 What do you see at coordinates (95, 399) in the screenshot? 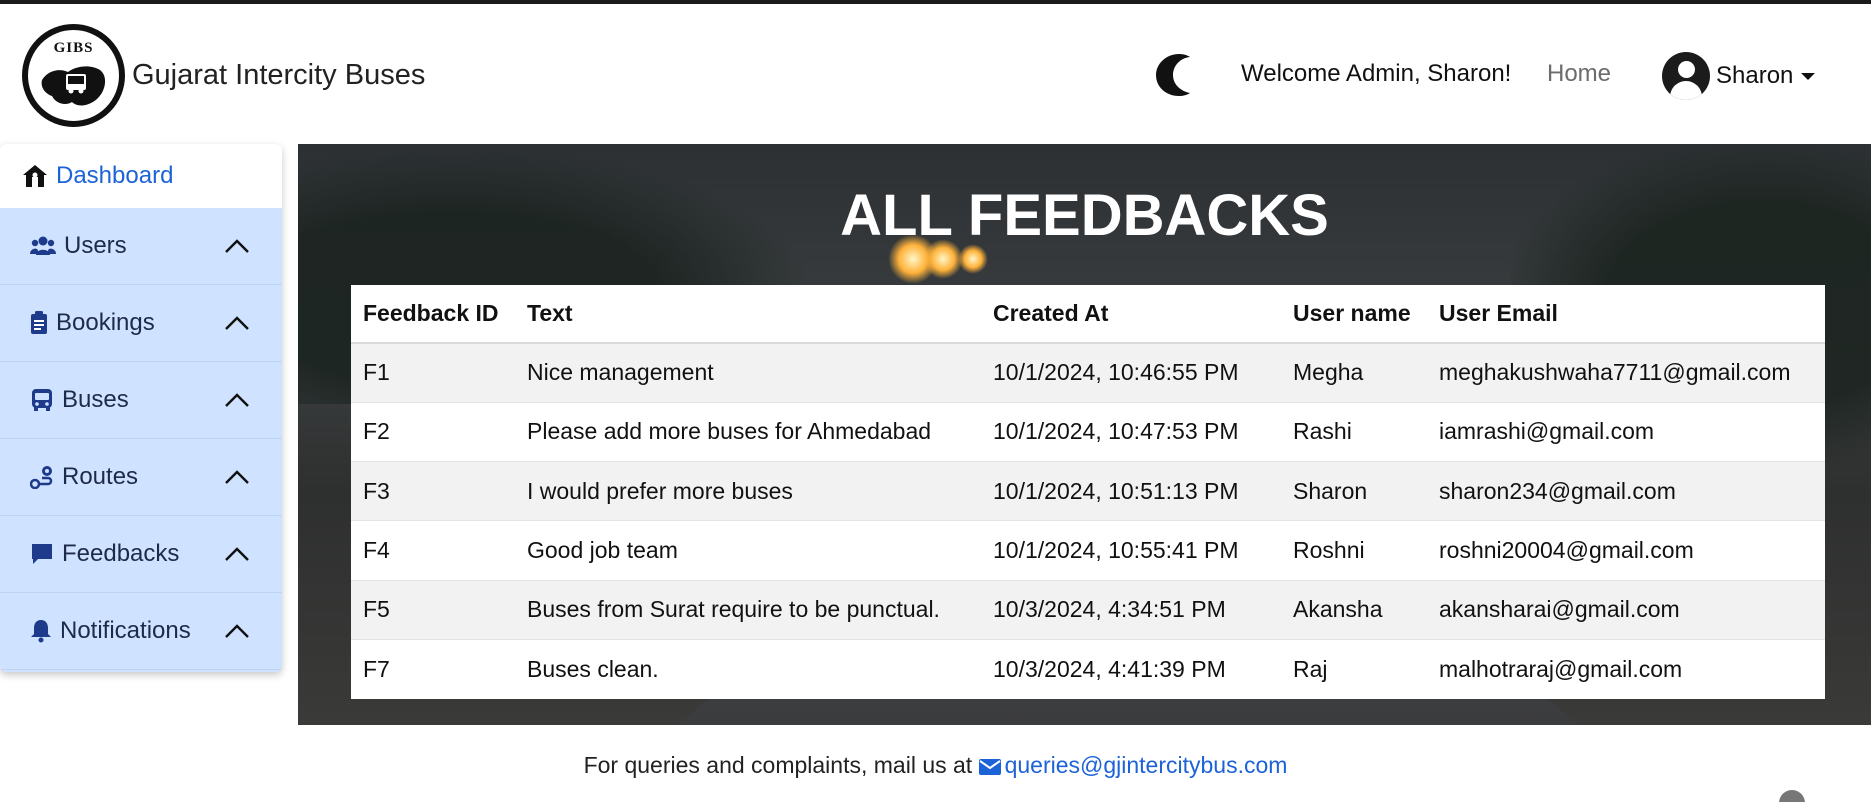
I see `sidebar-item-label: Buses` at bounding box center [95, 399].